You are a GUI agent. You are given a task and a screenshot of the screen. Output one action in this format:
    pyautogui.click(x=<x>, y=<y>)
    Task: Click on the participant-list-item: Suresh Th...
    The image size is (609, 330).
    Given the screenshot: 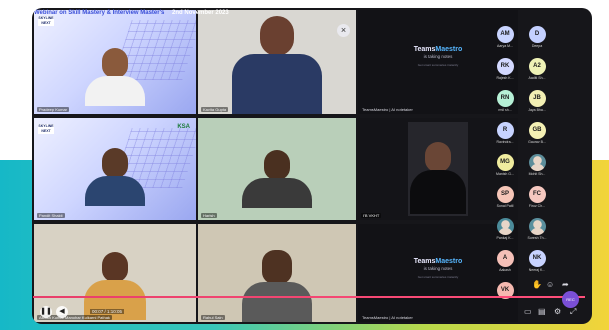 What is the action you would take?
    pyautogui.click(x=537, y=229)
    